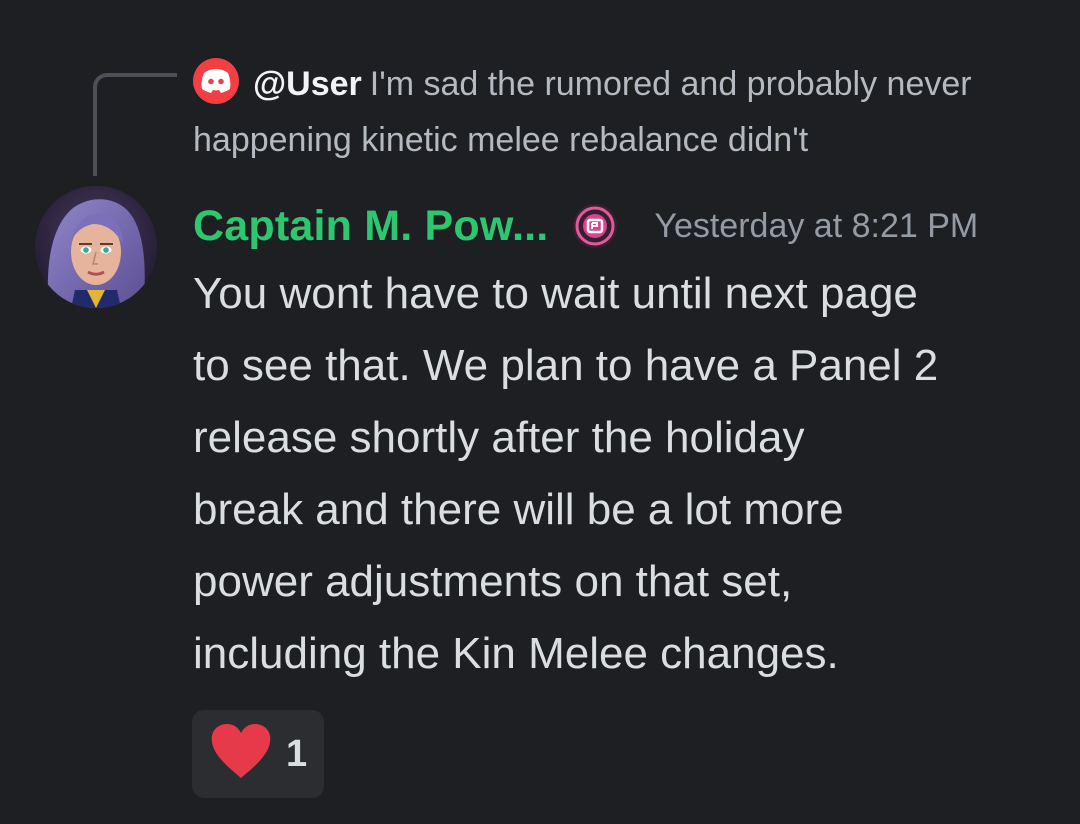 The image size is (1080, 824). What do you see at coordinates (816, 225) in the screenshot?
I see `timestamp: Yesterday at 8:21 PM` at bounding box center [816, 225].